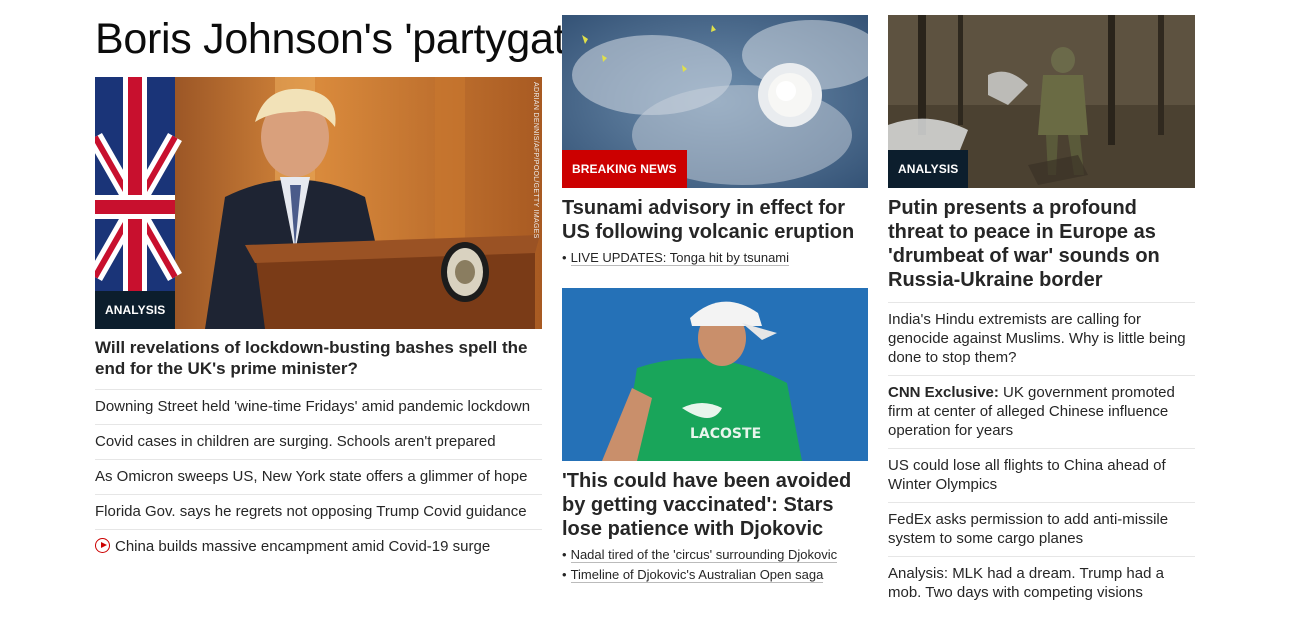 The image size is (1290, 621). I want to click on djokovic-image: LACOSTE, so click(715, 374).